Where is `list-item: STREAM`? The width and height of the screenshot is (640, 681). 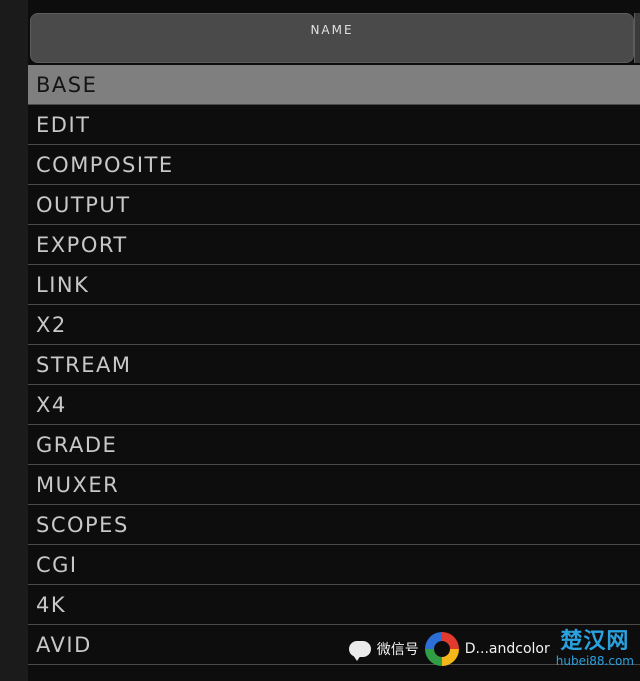 list-item: STREAM is located at coordinates (334, 365).